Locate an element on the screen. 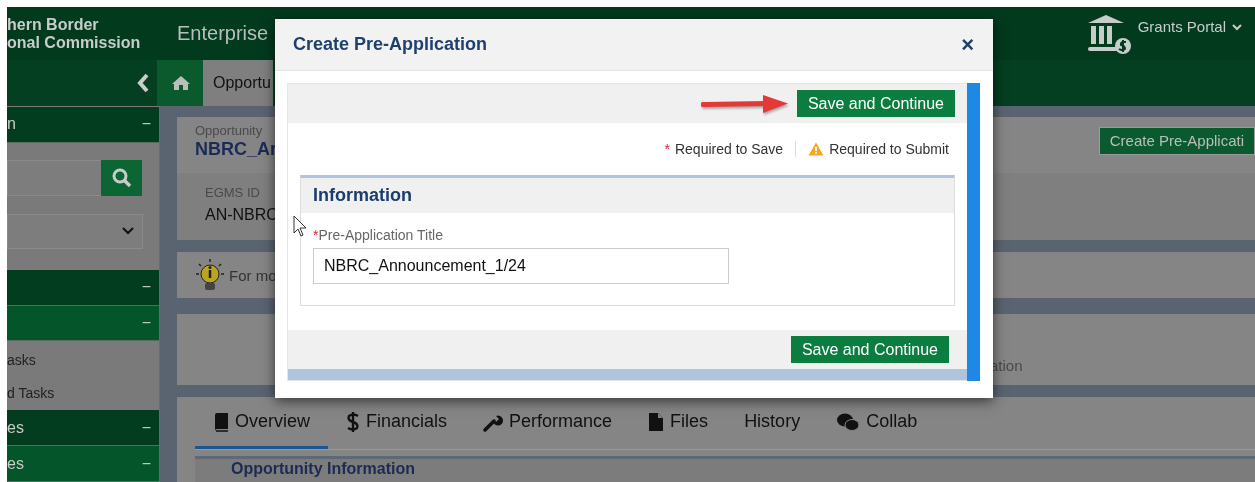 This screenshot has width=1255, height=482. book-icon is located at coordinates (221, 421).